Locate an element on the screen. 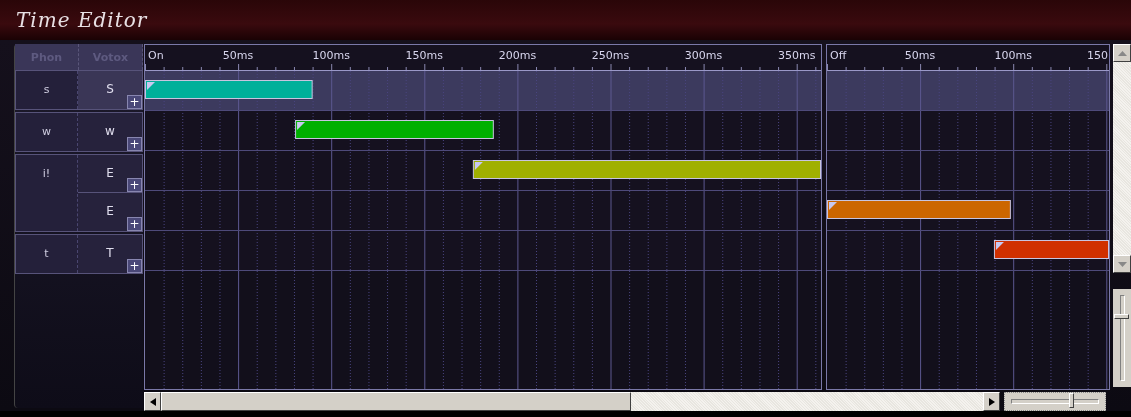 Image resolution: width=1131 pixels, height=417 pixels. ruler-label: 150ms is located at coordinates (424, 55).